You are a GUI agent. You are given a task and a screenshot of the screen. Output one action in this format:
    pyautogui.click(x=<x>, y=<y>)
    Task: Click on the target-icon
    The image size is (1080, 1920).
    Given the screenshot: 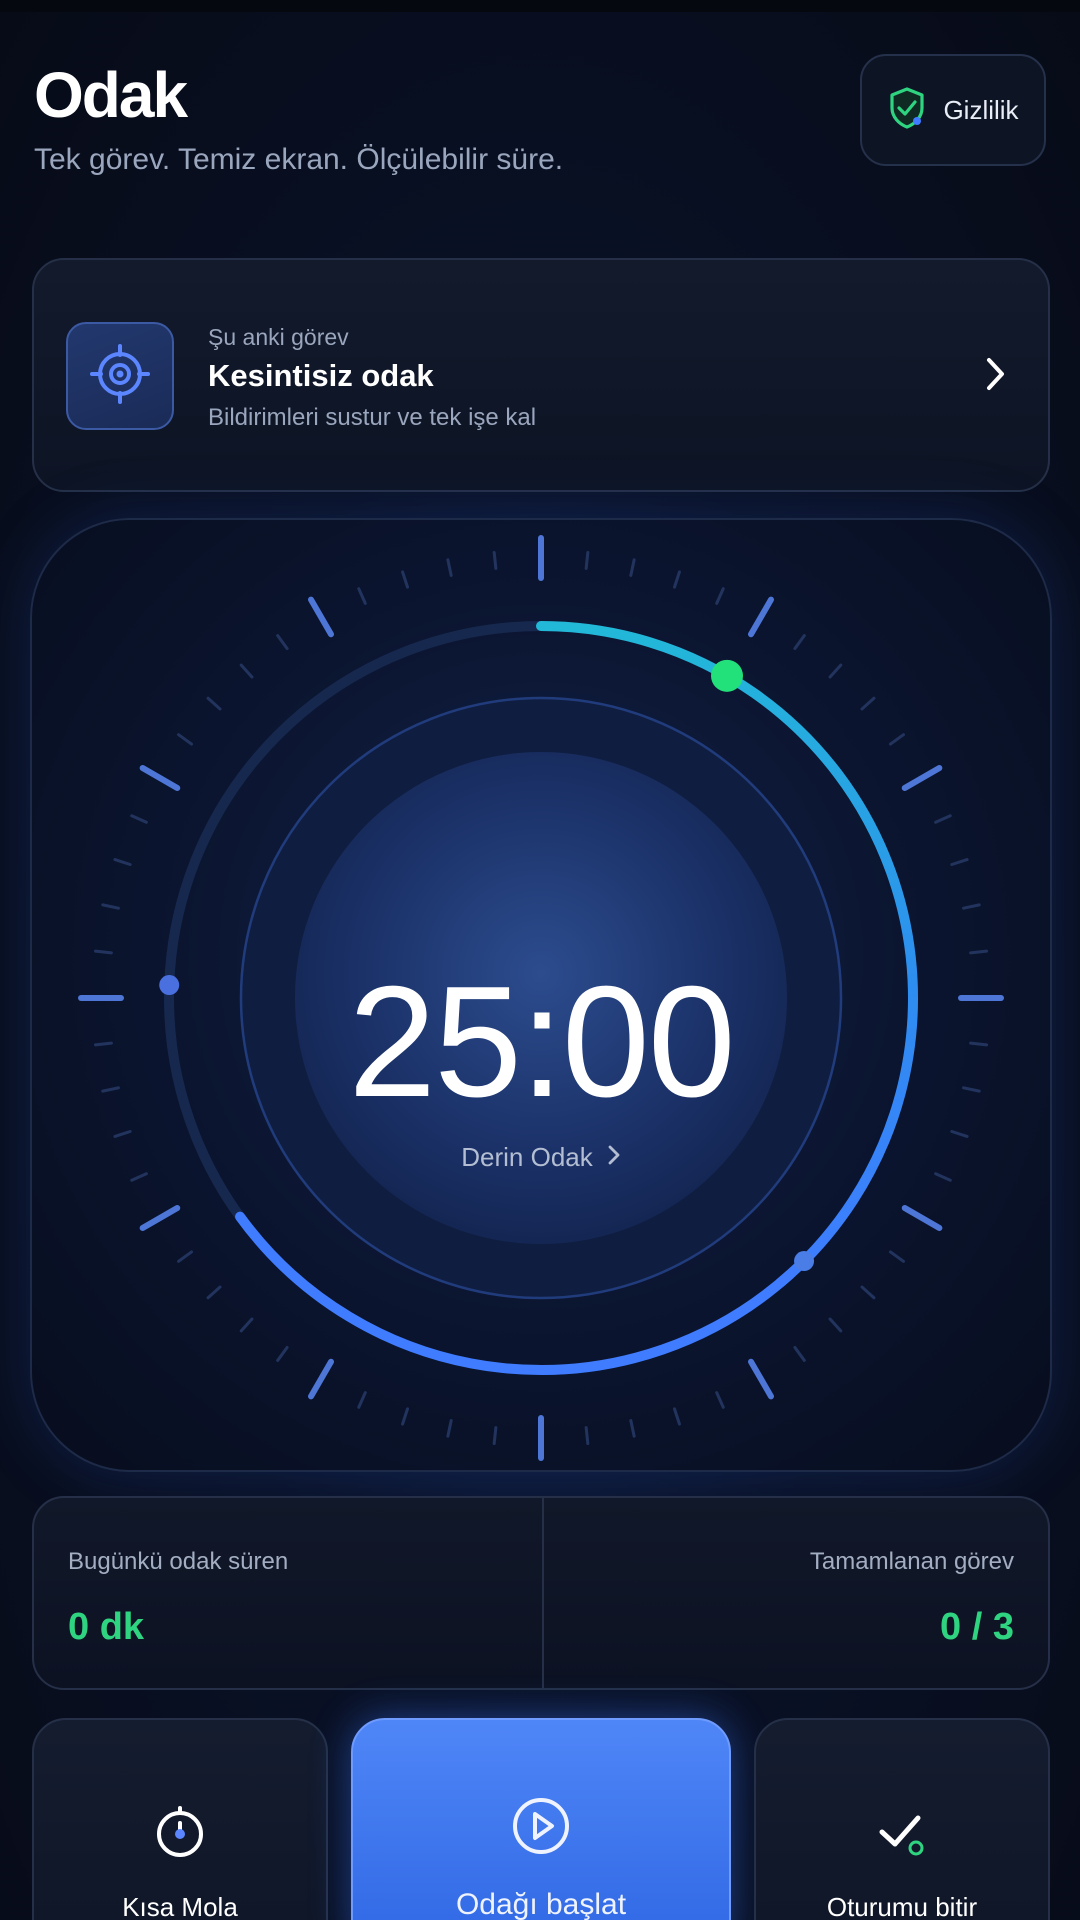 What is the action you would take?
    pyautogui.click(x=120, y=376)
    